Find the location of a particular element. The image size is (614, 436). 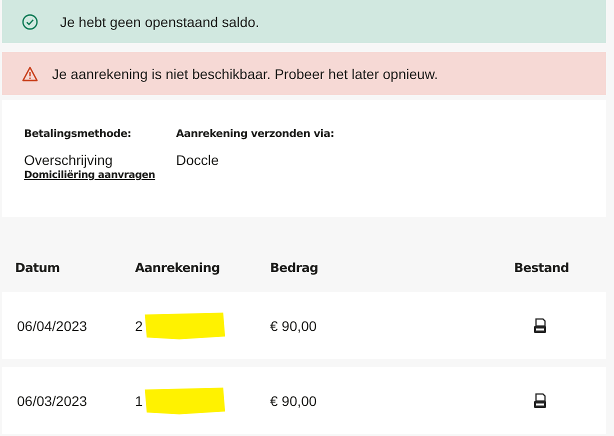

field-value: Overschrijving is located at coordinates (68, 160).